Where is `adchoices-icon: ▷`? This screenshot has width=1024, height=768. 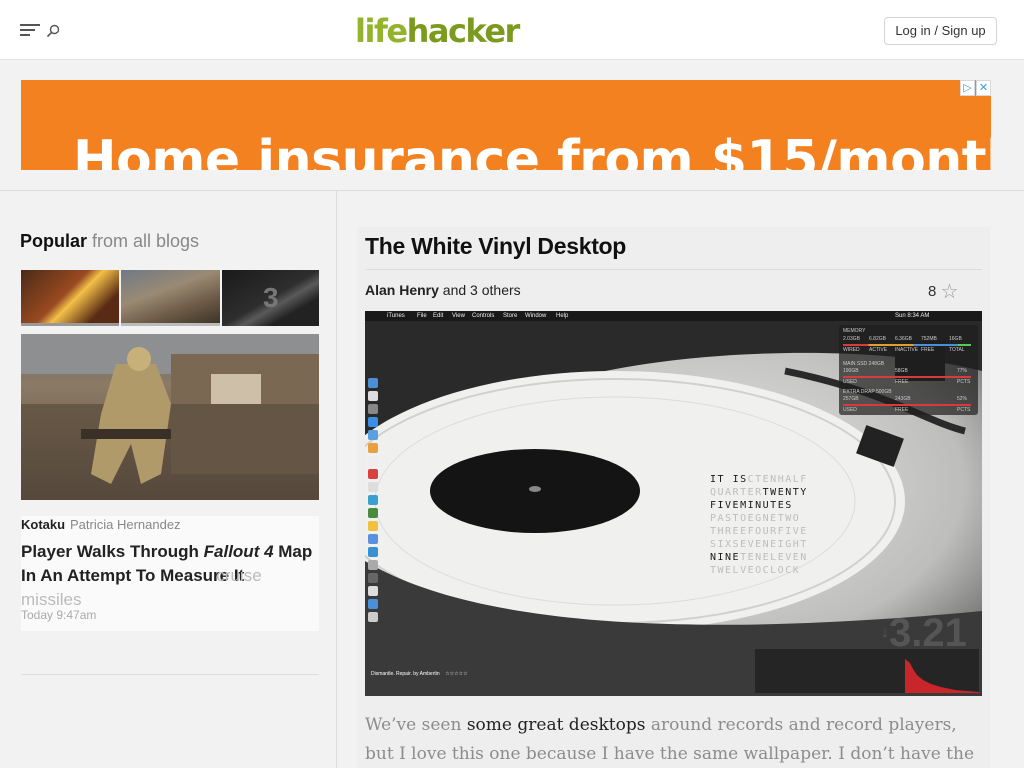
adchoices-icon: ▷ is located at coordinates (967, 88).